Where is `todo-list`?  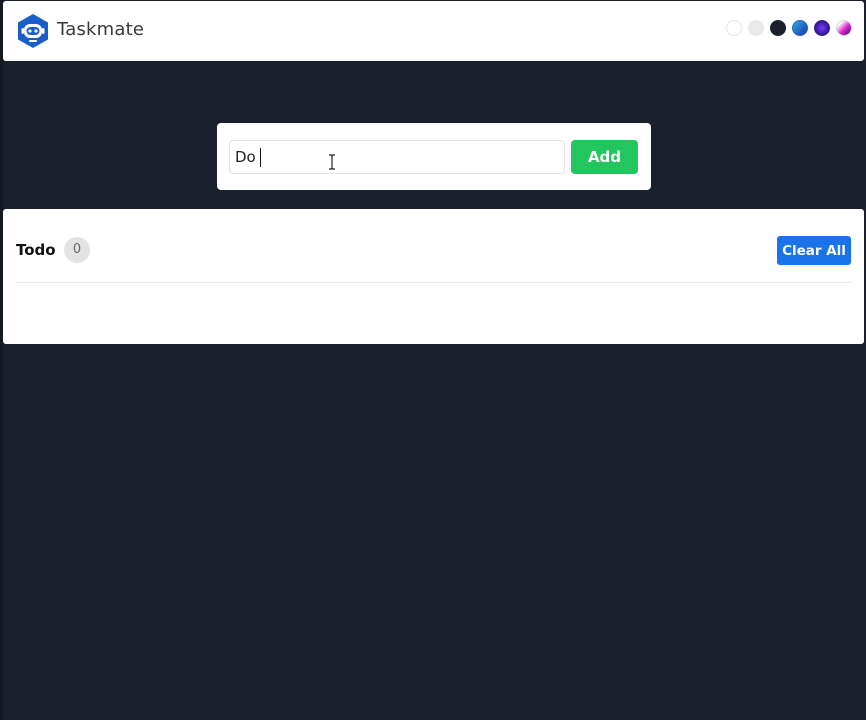 todo-list is located at coordinates (433, 311).